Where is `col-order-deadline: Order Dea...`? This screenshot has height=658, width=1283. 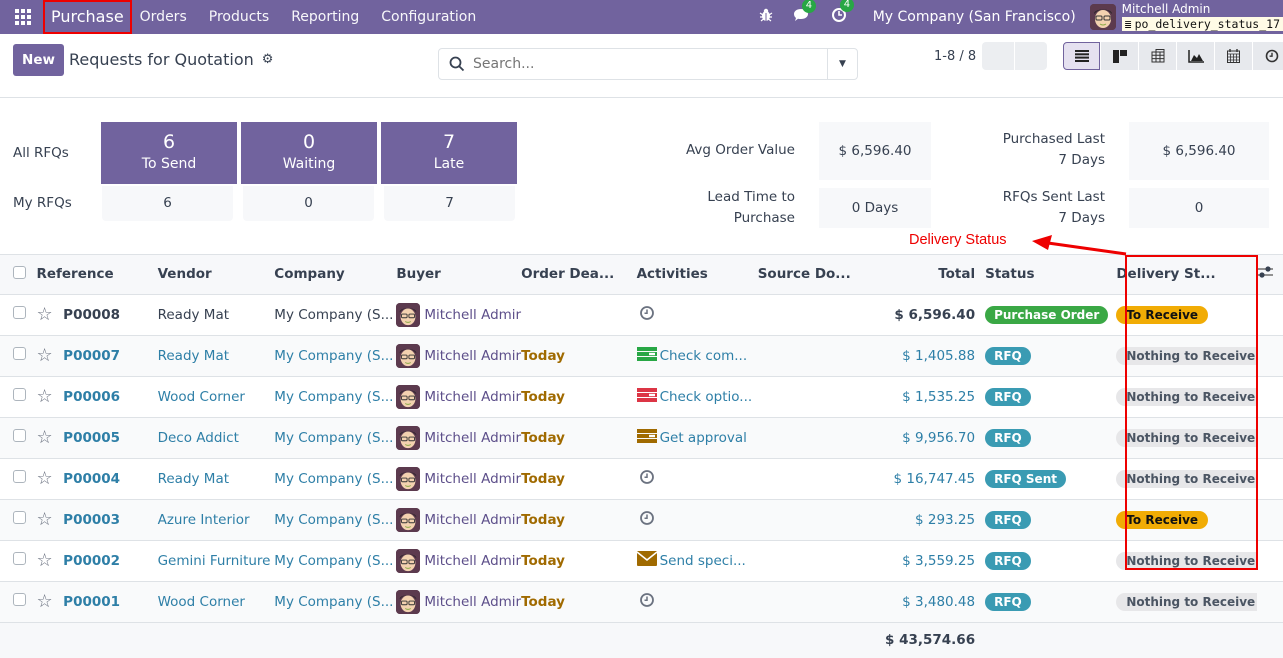 col-order-deadline: Order Dea... is located at coordinates (578, 274).